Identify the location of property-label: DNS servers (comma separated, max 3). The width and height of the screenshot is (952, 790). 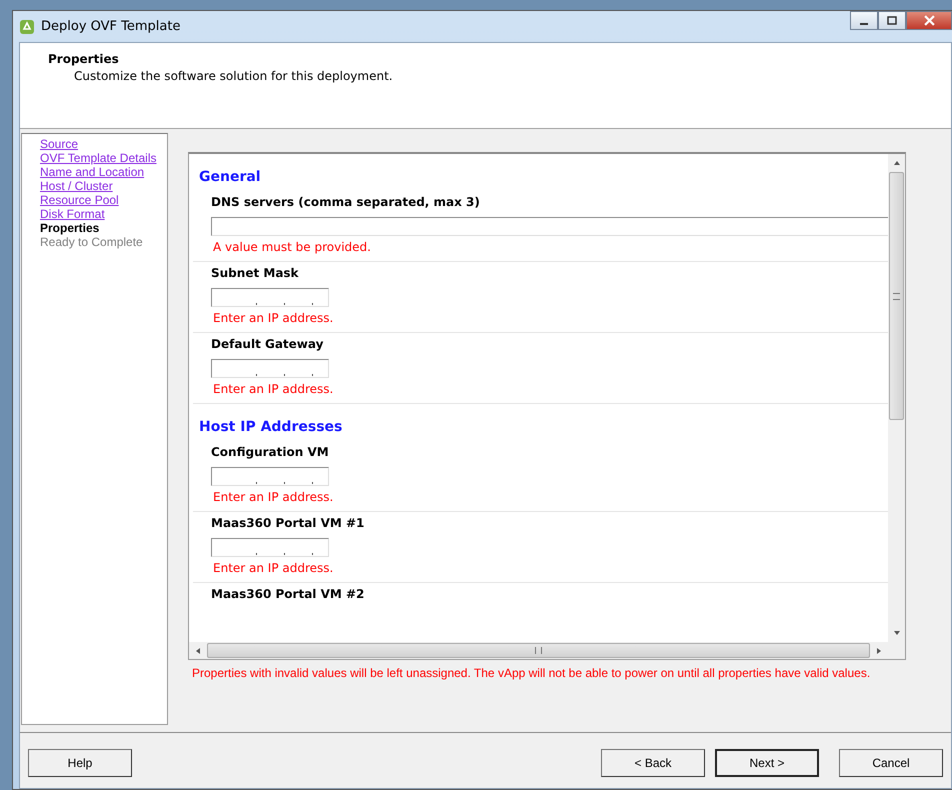
(345, 203).